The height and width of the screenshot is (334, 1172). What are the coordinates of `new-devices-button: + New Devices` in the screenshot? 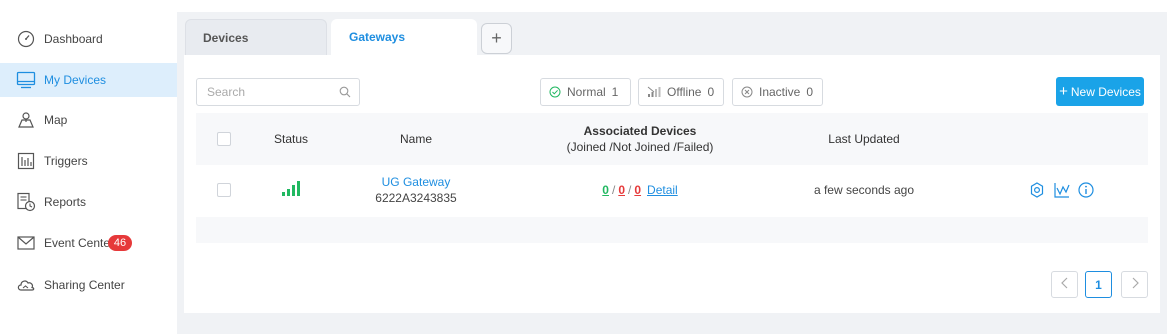 It's located at (1100, 91).